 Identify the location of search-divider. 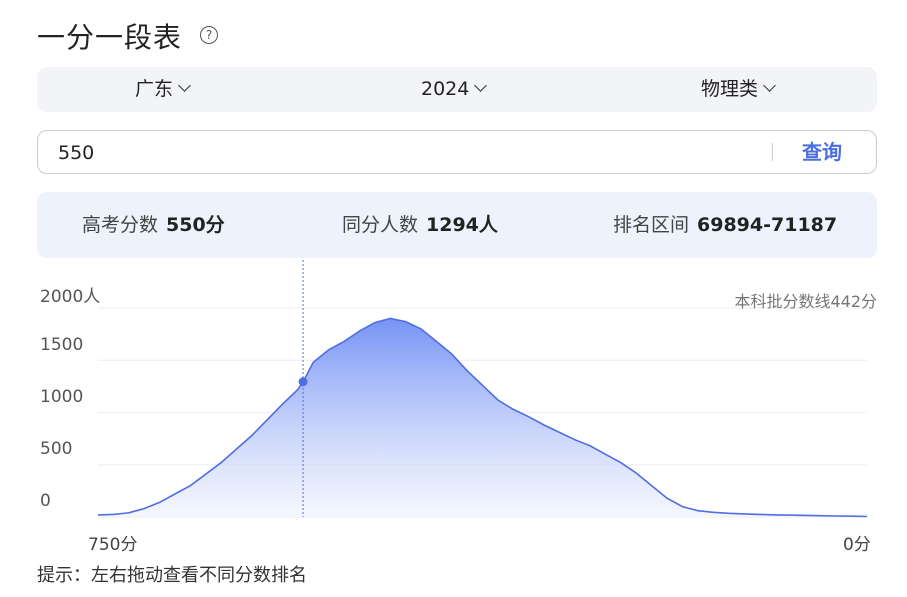
(772, 152).